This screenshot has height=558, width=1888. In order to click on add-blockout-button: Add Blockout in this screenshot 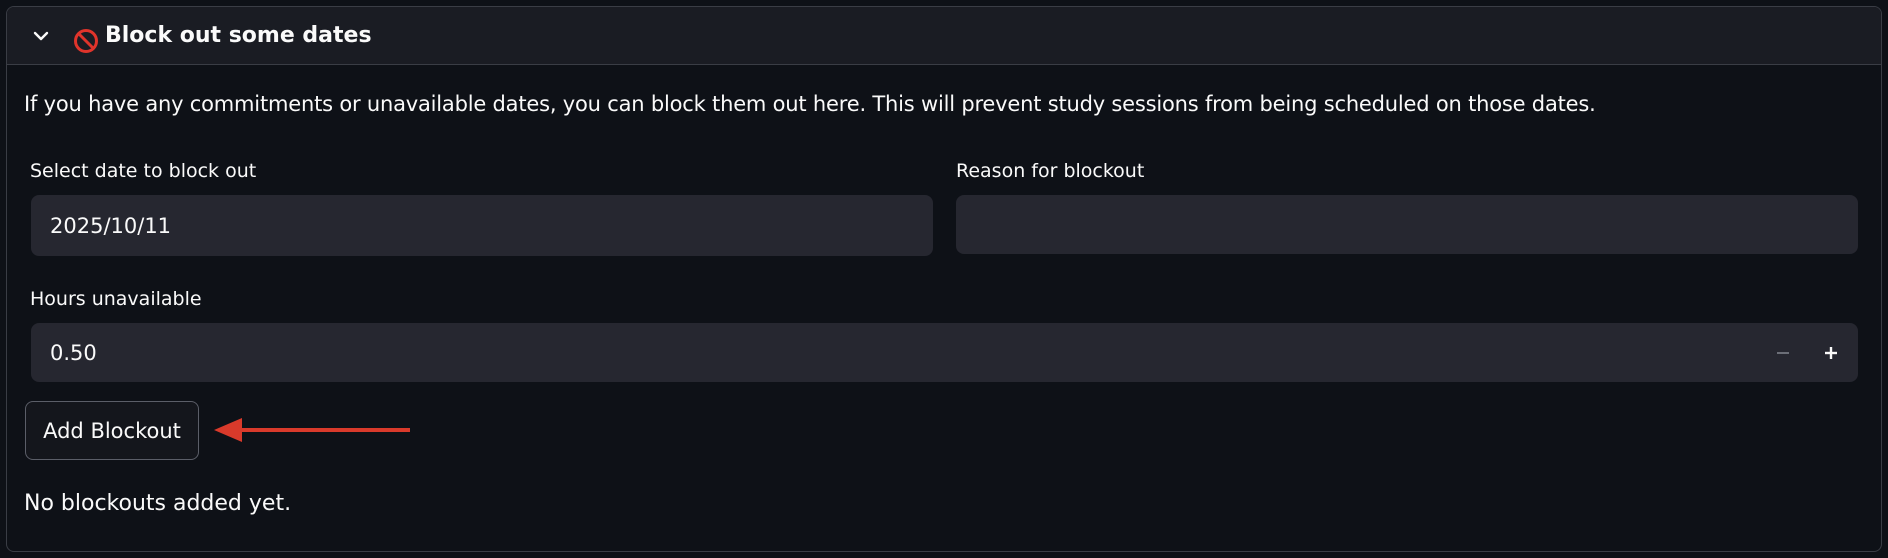, I will do `click(112, 430)`.